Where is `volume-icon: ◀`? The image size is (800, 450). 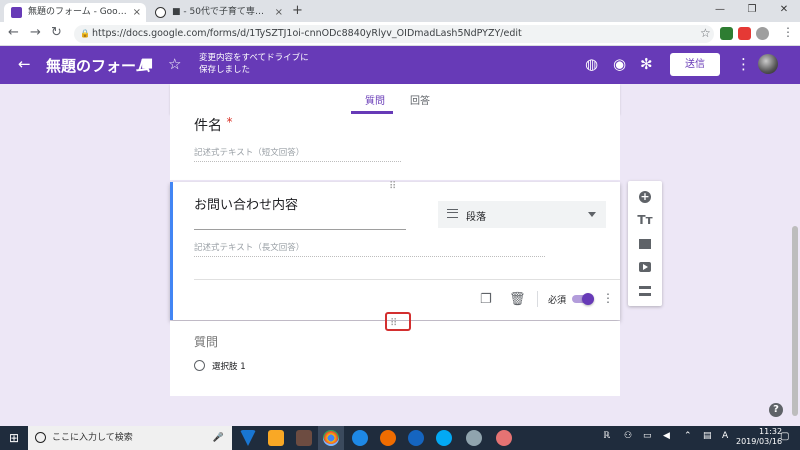
volume-icon: ◀ is located at coordinates (666, 436).